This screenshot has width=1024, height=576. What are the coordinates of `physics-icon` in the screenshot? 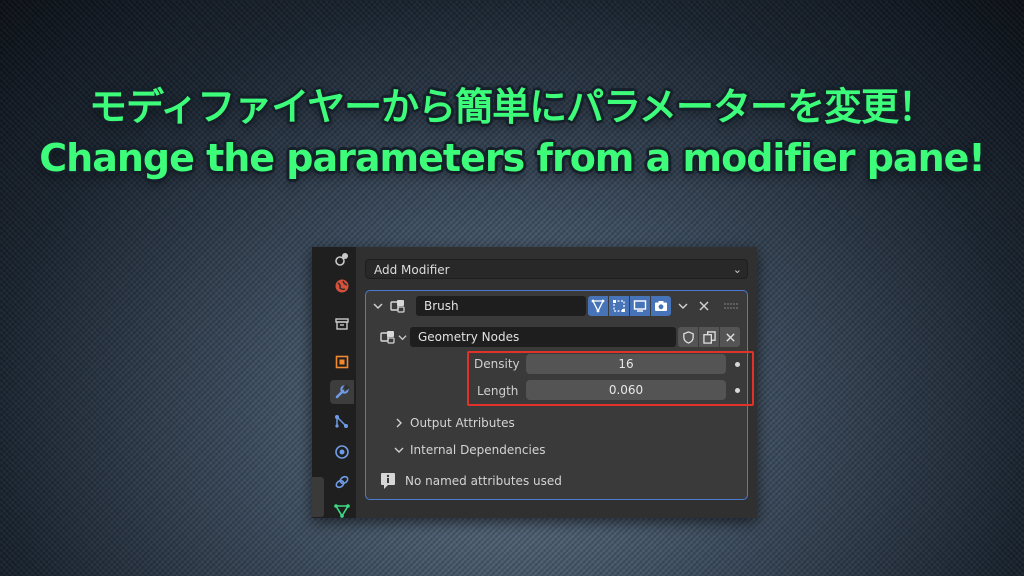 It's located at (342, 452).